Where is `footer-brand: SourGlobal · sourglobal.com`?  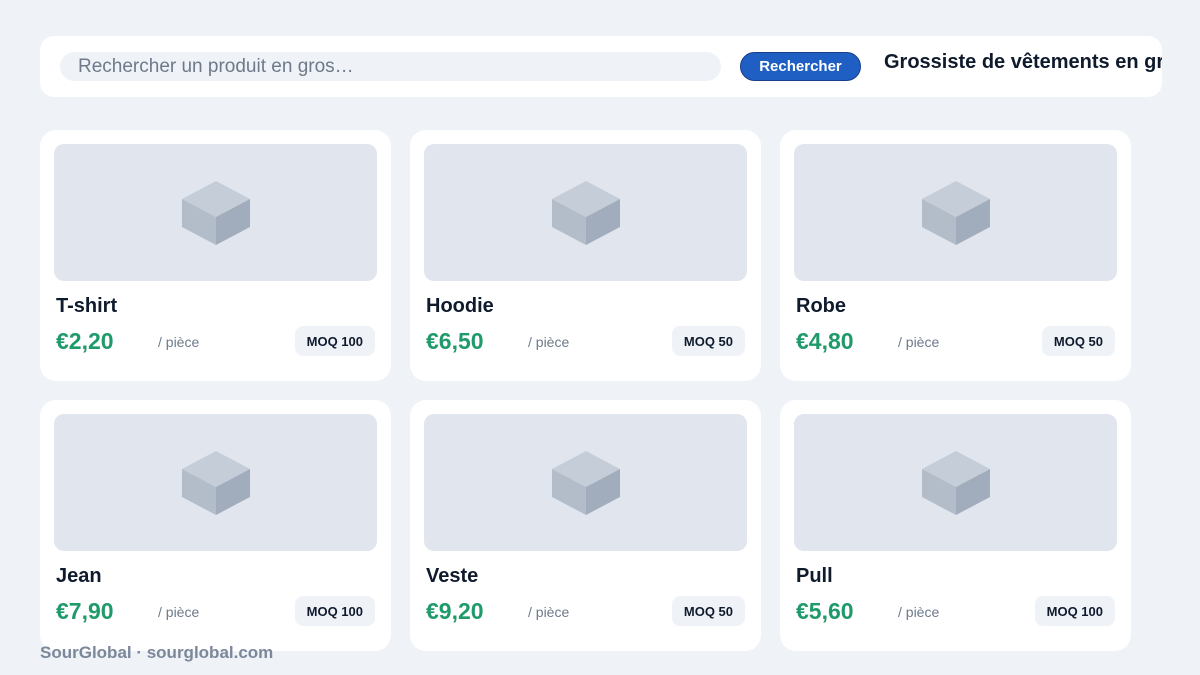
footer-brand: SourGlobal · sourglobal.com is located at coordinates (157, 652).